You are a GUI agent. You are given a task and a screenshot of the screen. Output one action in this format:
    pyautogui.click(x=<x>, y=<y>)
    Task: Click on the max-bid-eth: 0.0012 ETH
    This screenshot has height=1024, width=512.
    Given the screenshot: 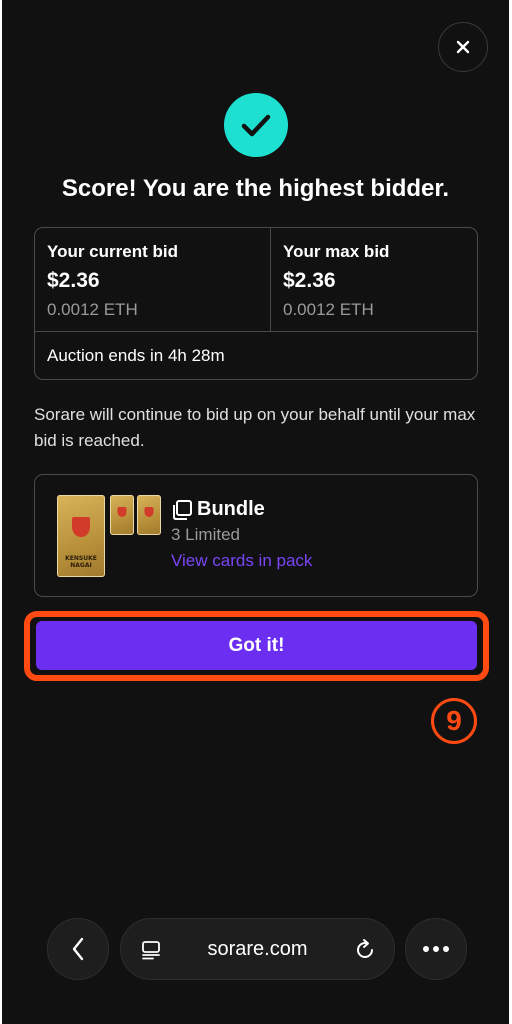 What is the action you would take?
    pyautogui.click(x=328, y=309)
    